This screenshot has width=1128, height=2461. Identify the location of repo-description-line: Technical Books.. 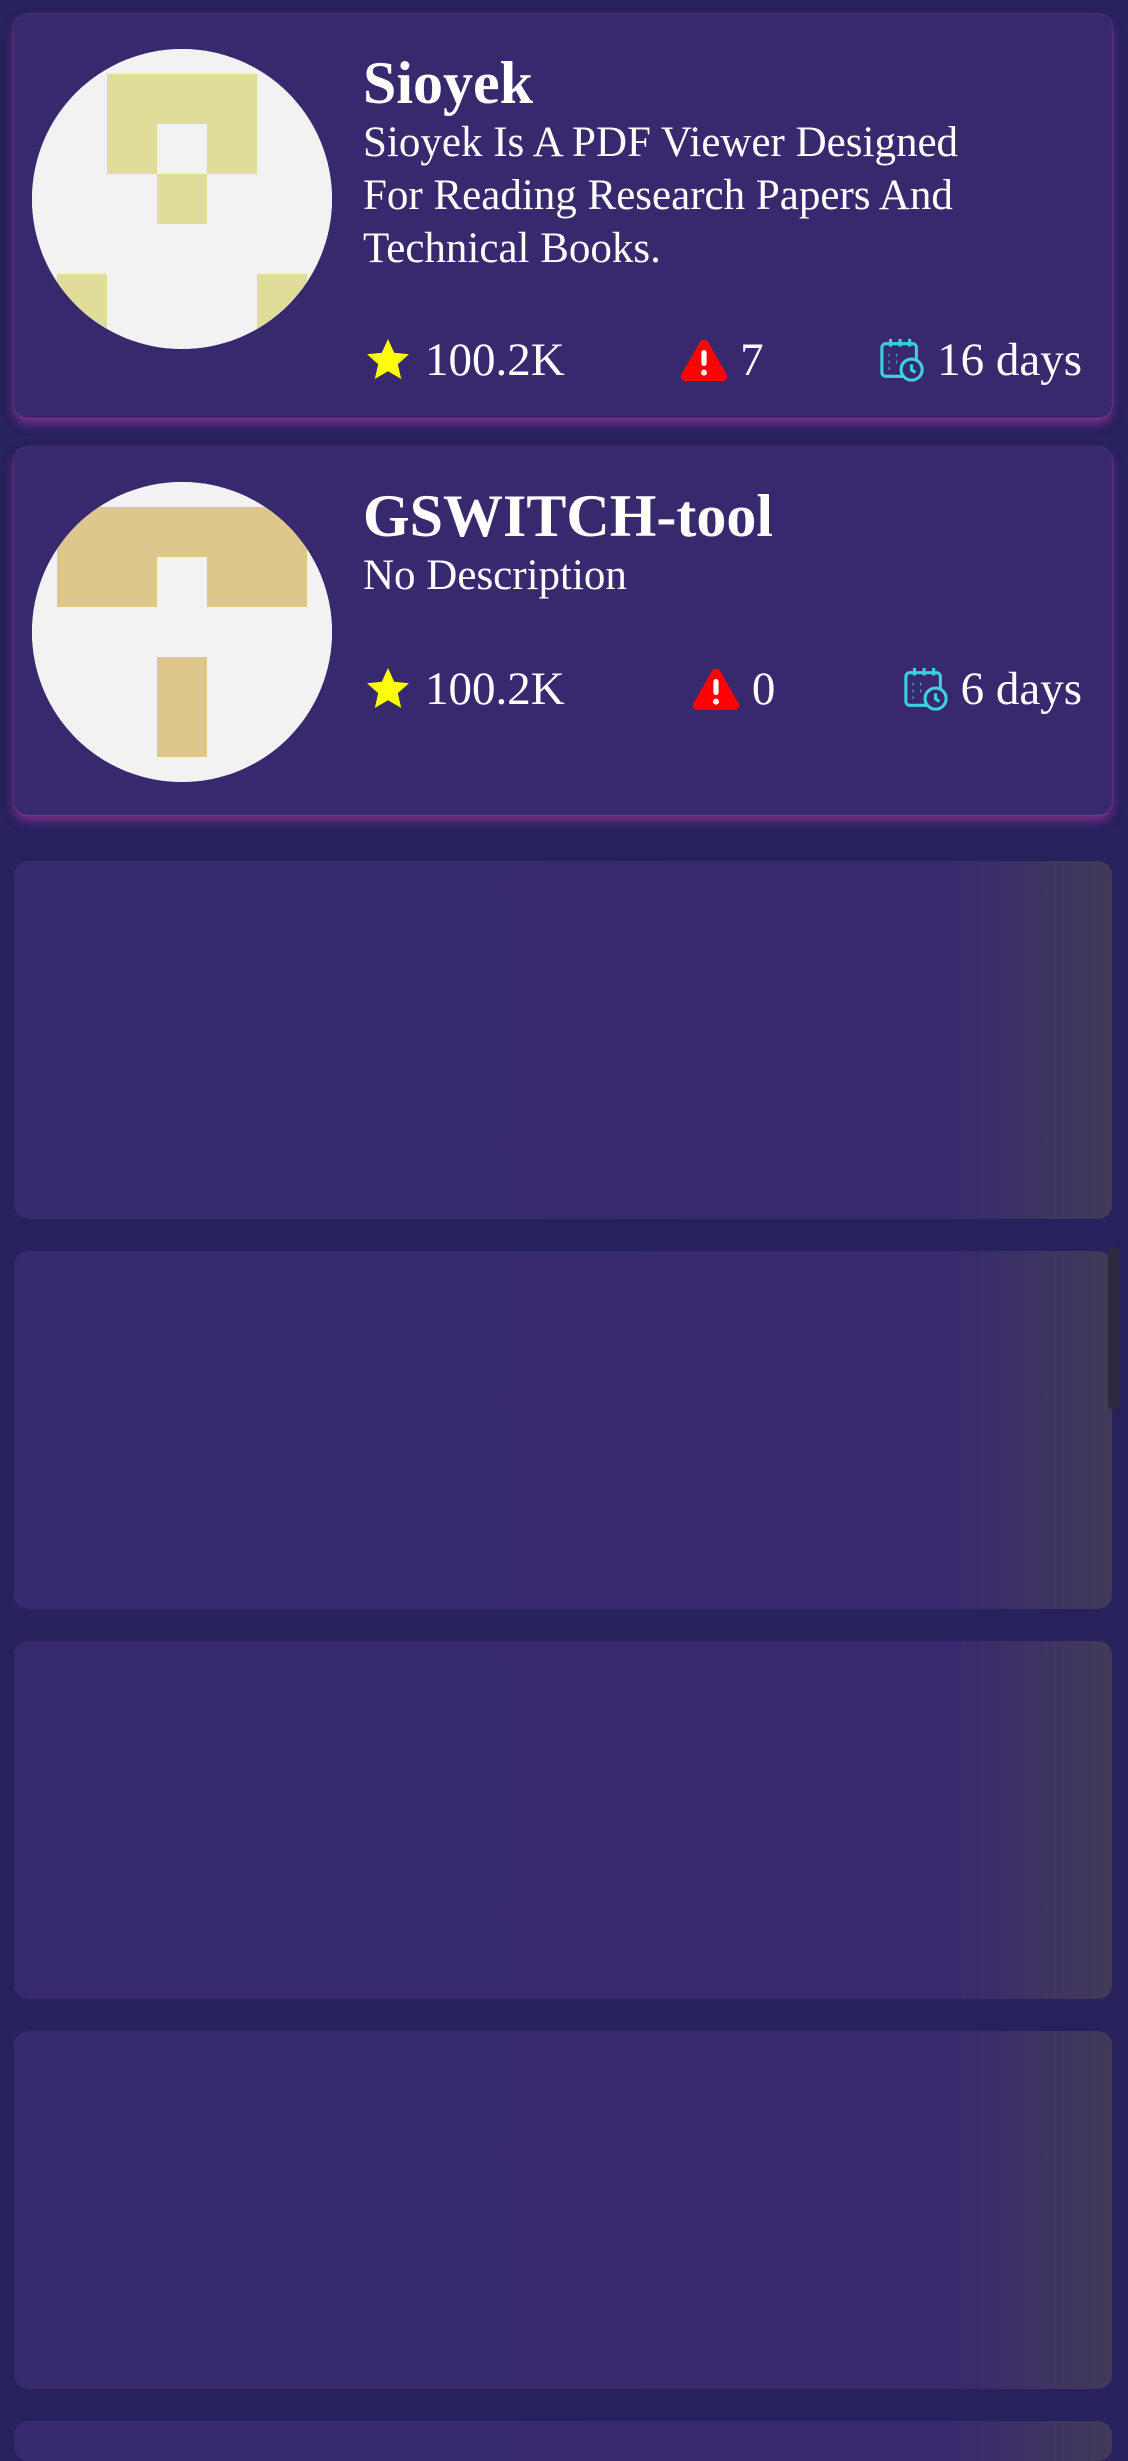
(512, 248).